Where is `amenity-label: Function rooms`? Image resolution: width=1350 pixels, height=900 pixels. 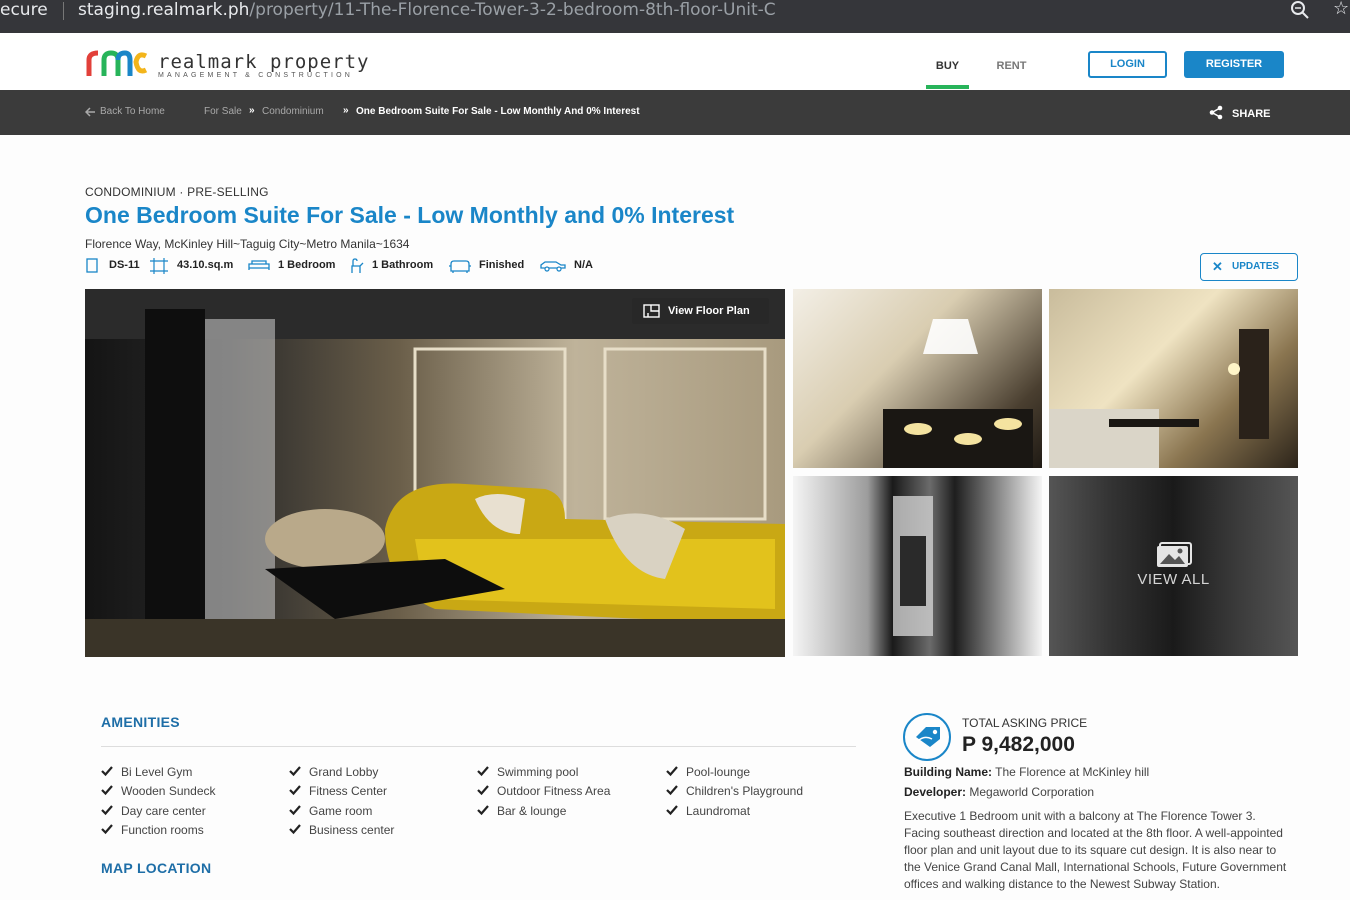
amenity-label: Function rooms is located at coordinates (162, 830).